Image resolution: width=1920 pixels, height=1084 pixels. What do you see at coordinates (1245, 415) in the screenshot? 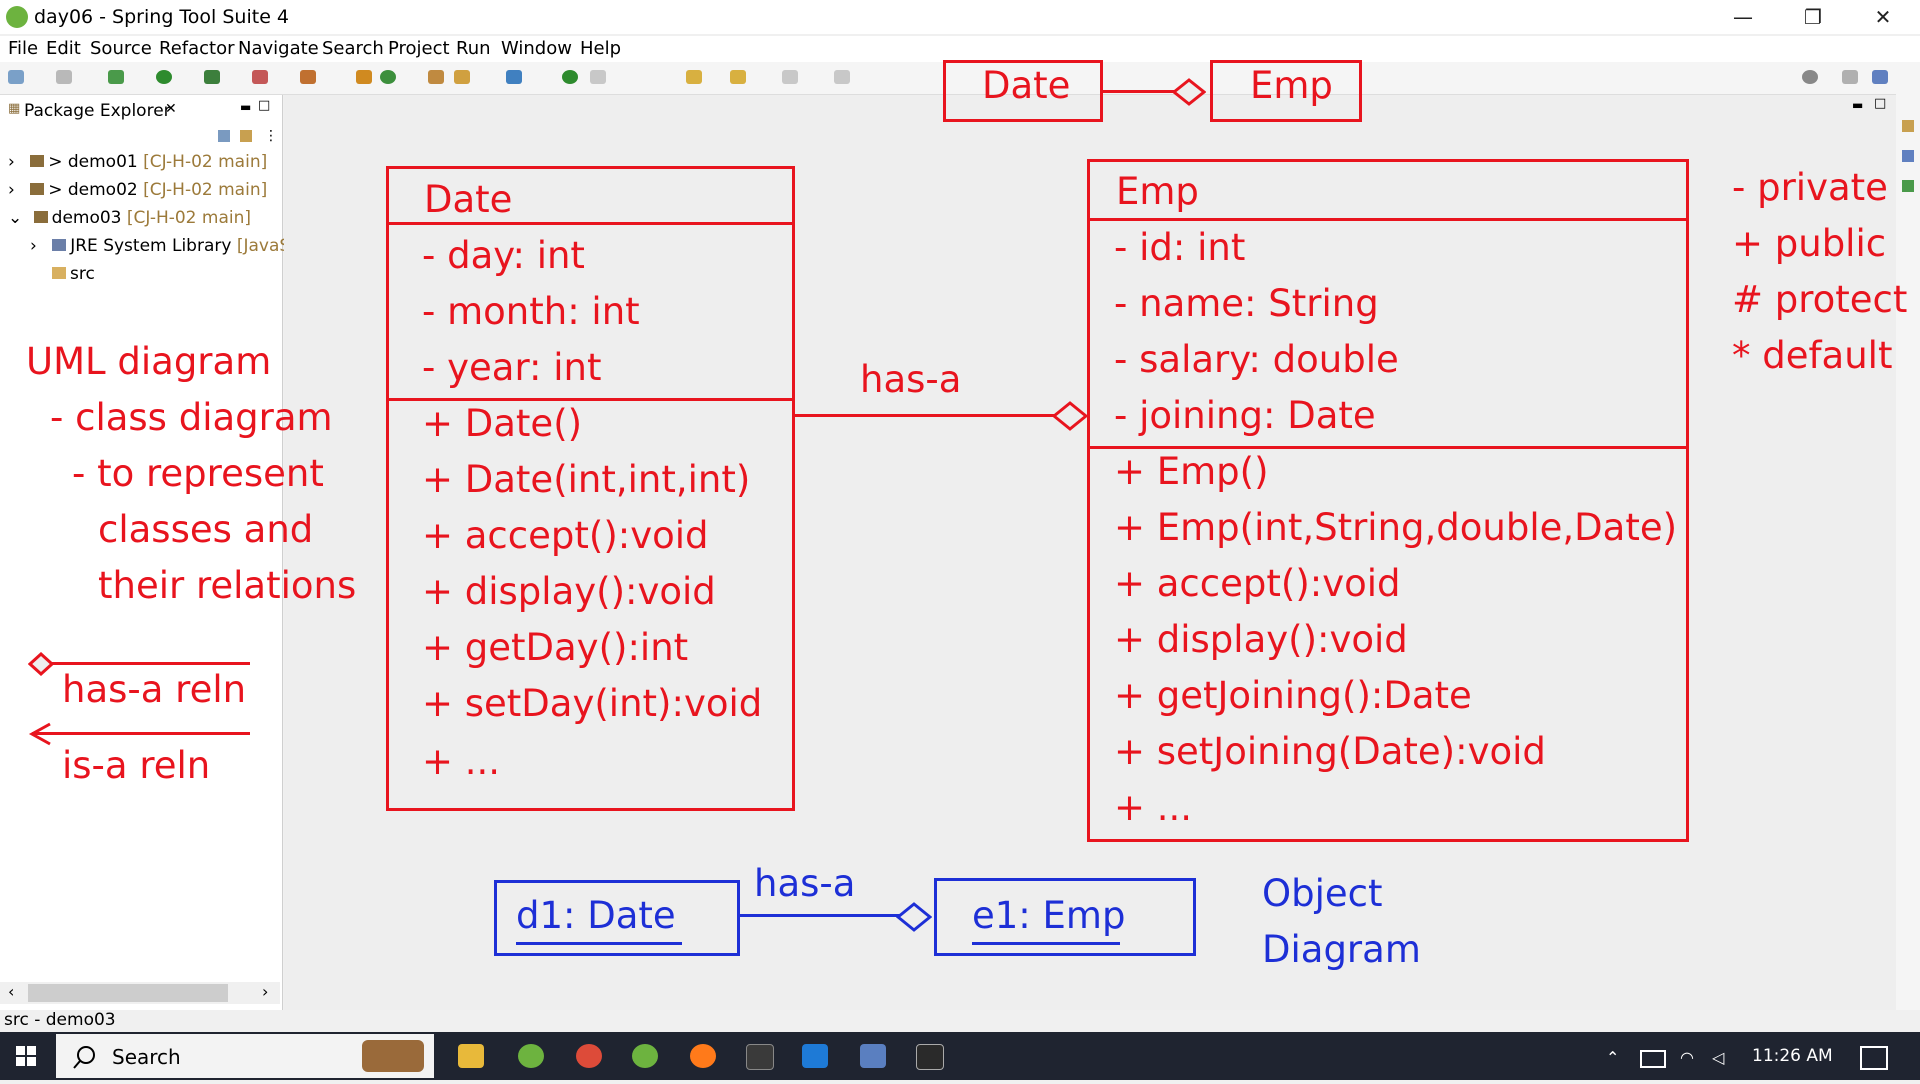
I see `emp-field-joining: - joining: Date` at bounding box center [1245, 415].